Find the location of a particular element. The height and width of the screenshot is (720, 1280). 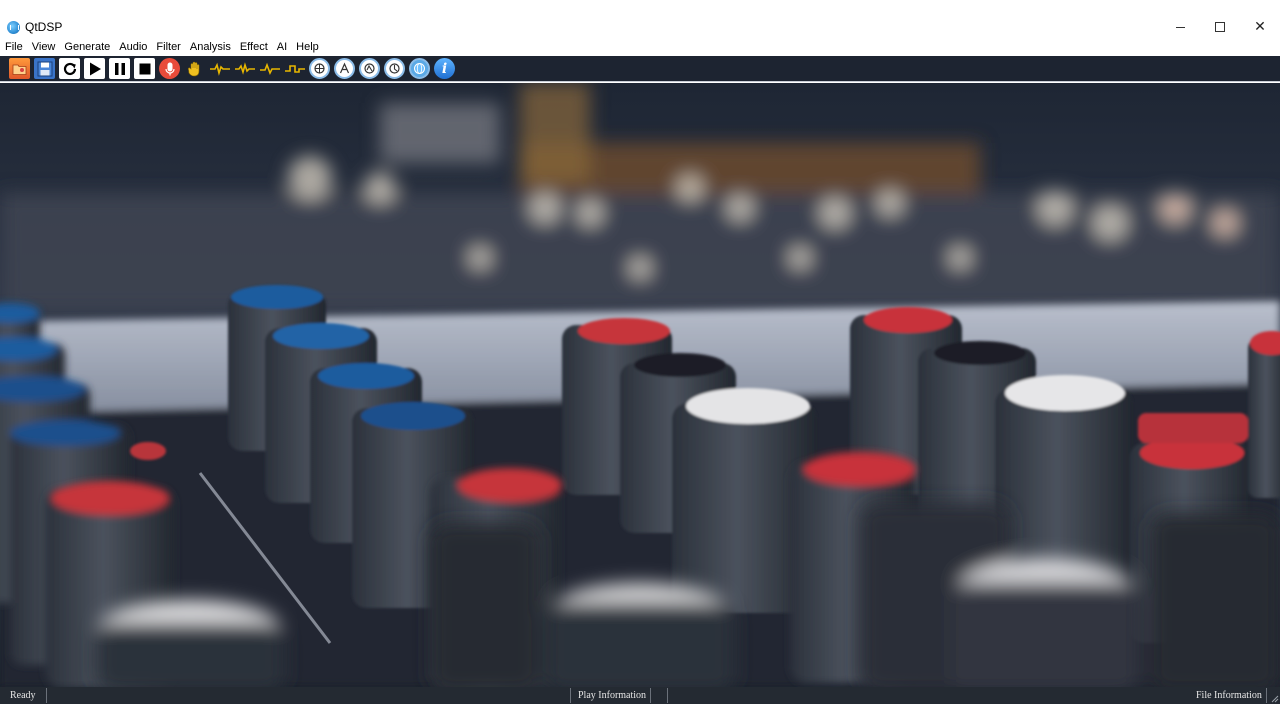

play-icon is located at coordinates (94, 68).